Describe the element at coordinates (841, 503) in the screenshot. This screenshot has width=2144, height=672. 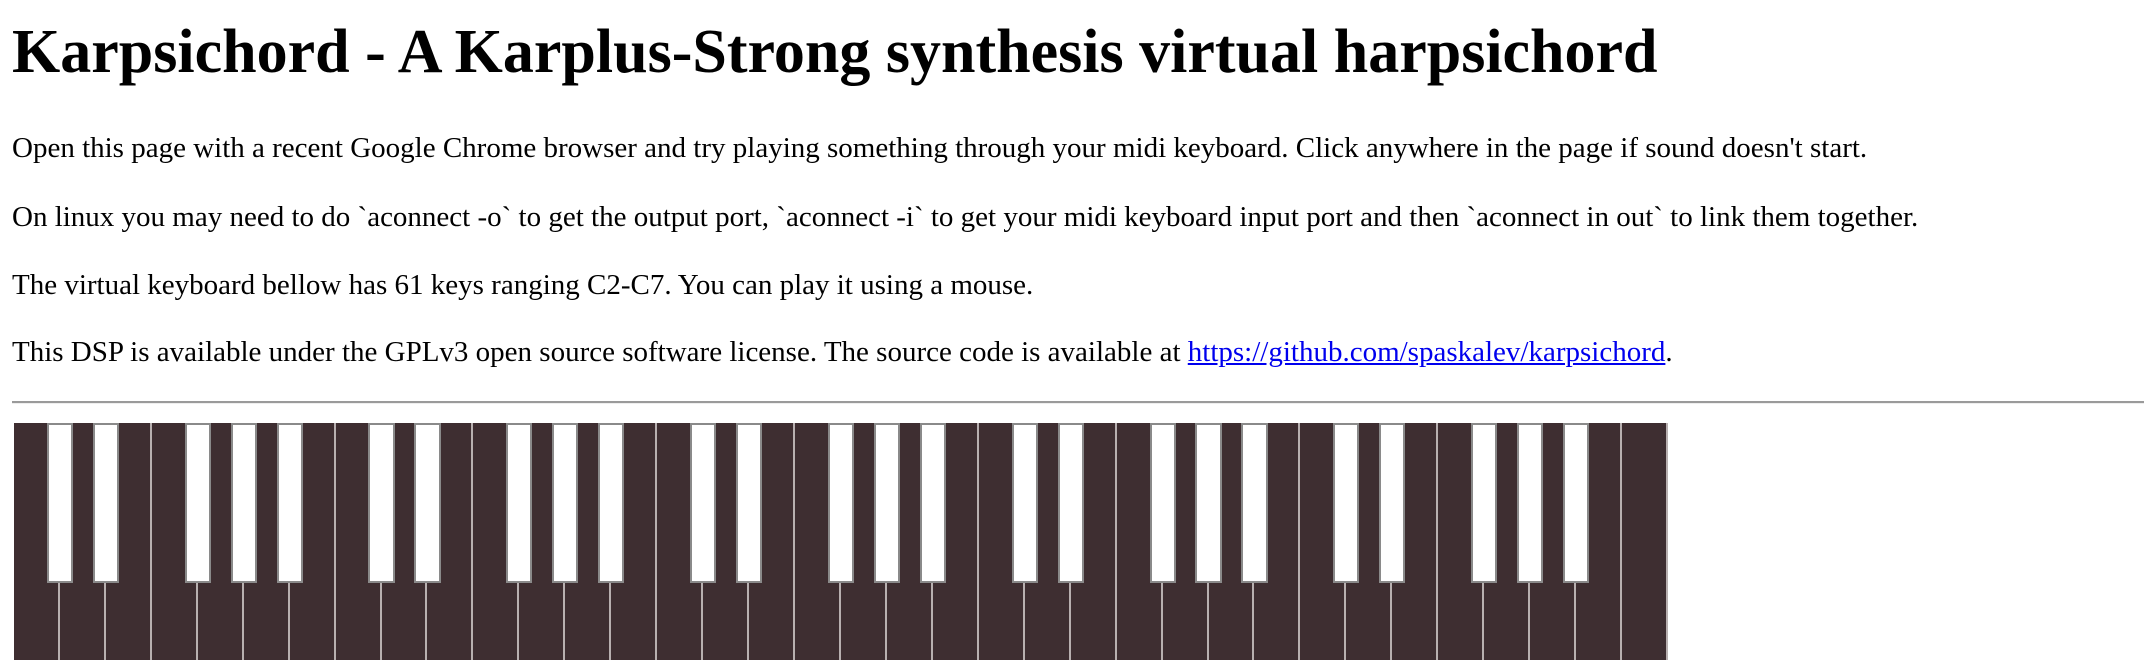
I see `key-f-sharp4` at that location.